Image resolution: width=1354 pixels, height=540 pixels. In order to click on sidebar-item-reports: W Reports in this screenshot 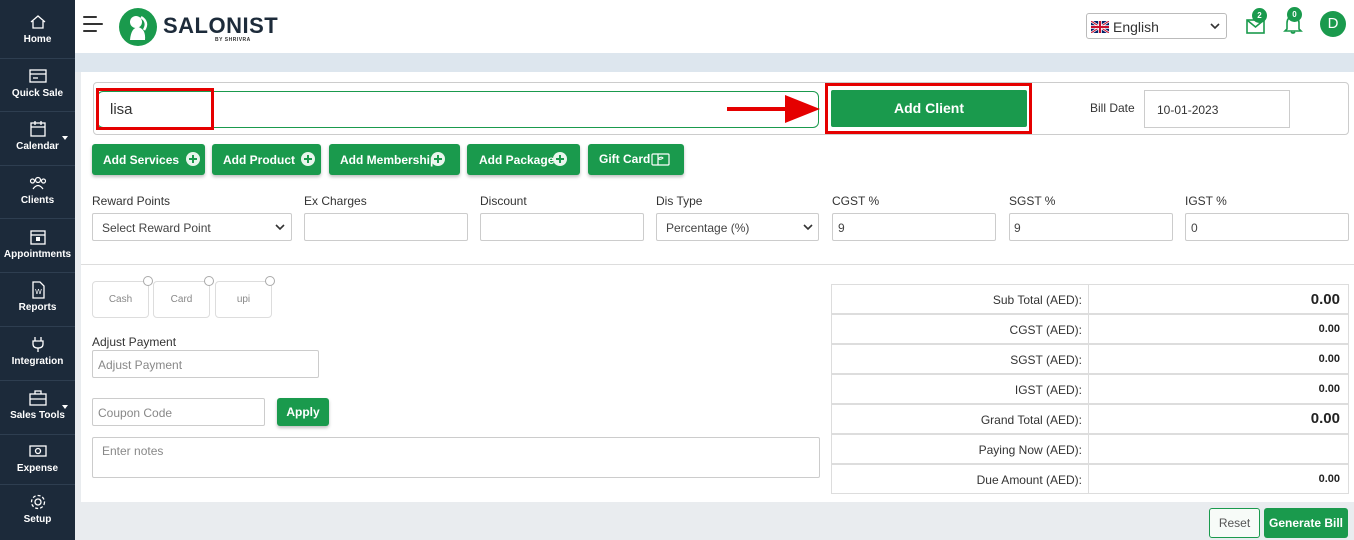, I will do `click(37, 300)`.